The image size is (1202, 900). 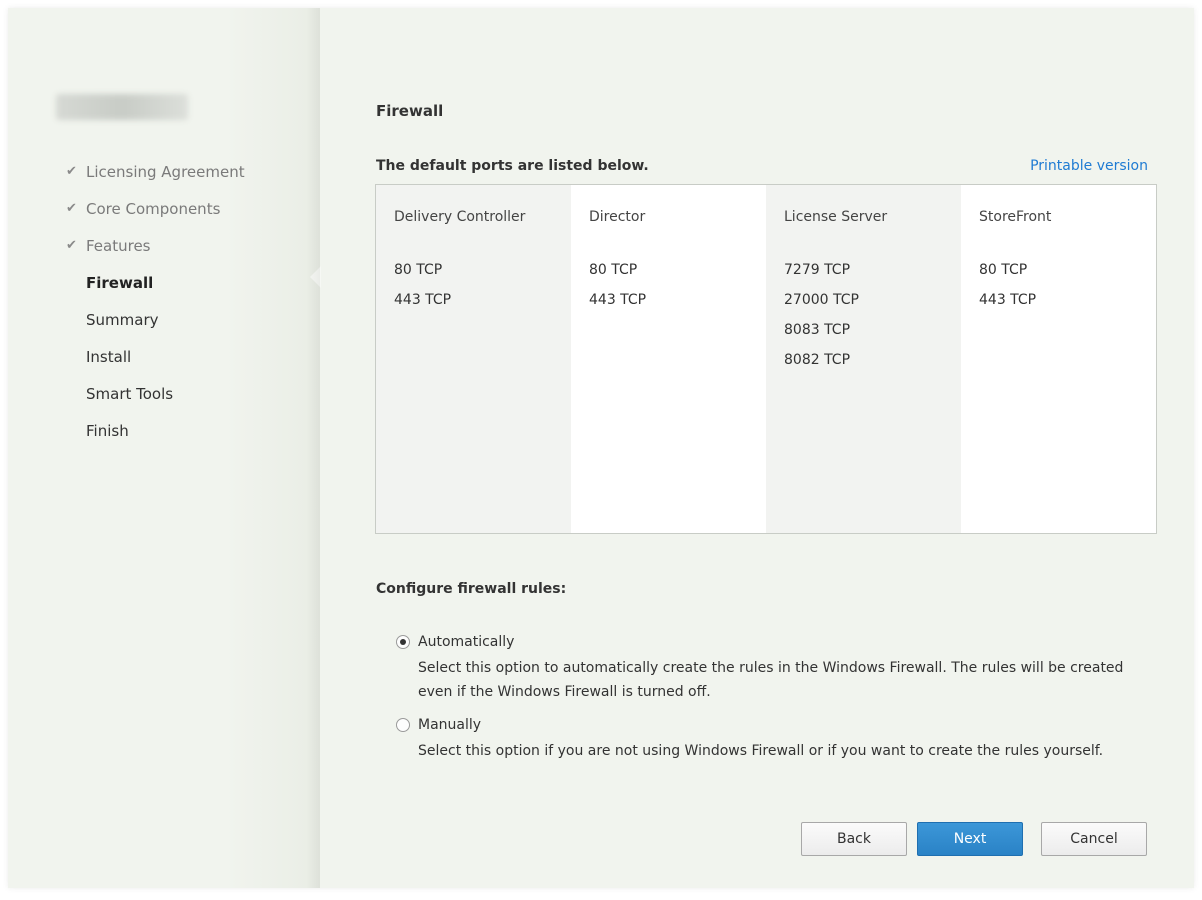 What do you see at coordinates (466, 642) in the screenshot?
I see `radio-label: Automatically` at bounding box center [466, 642].